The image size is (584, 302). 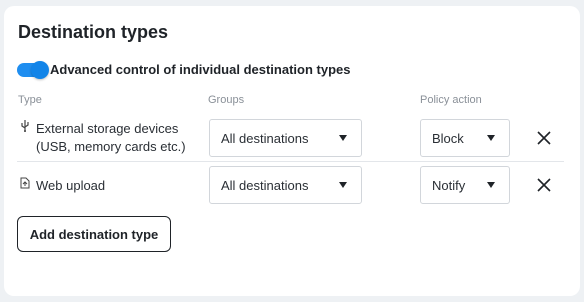 What do you see at coordinates (226, 100) in the screenshot?
I see `column-header-groups: Groups` at bounding box center [226, 100].